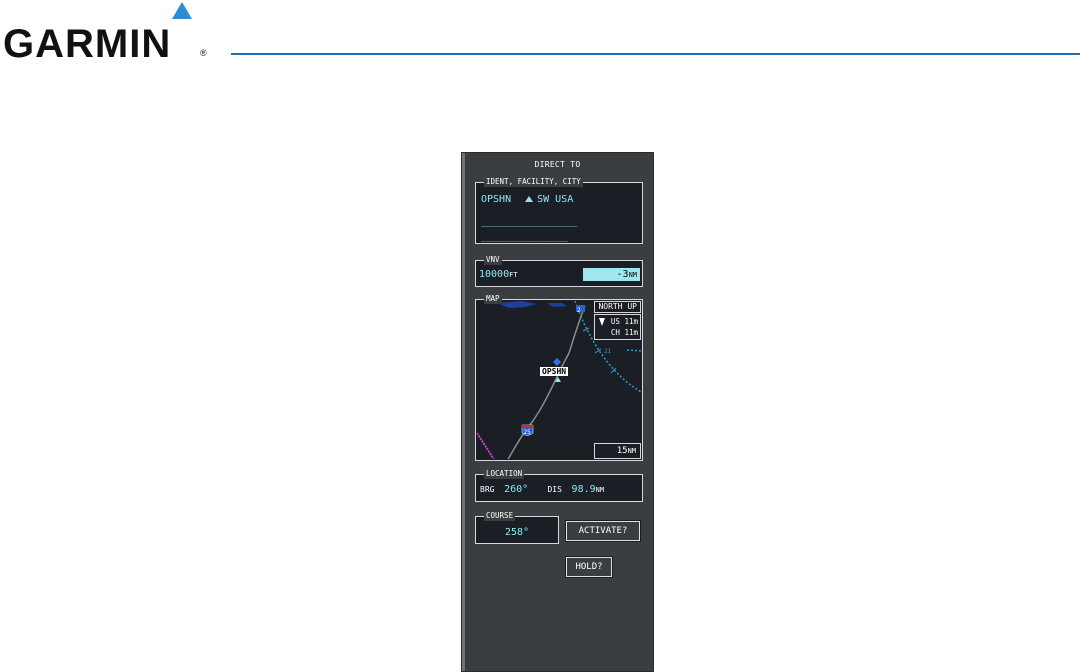 This screenshot has width=1080, height=672. I want to click on vnv-box-label: VNV, so click(493, 260).